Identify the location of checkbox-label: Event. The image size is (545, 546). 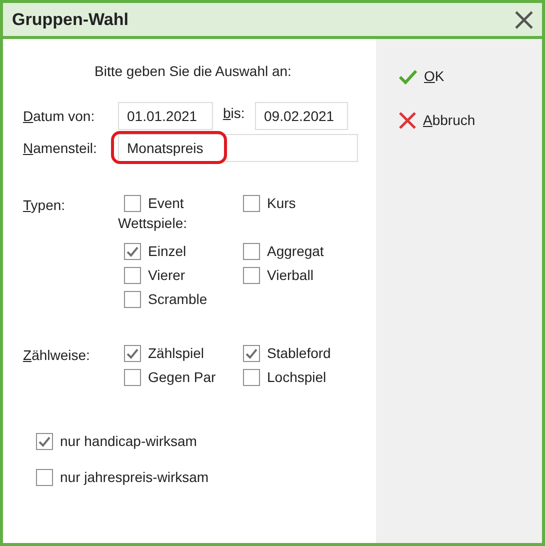
(166, 203).